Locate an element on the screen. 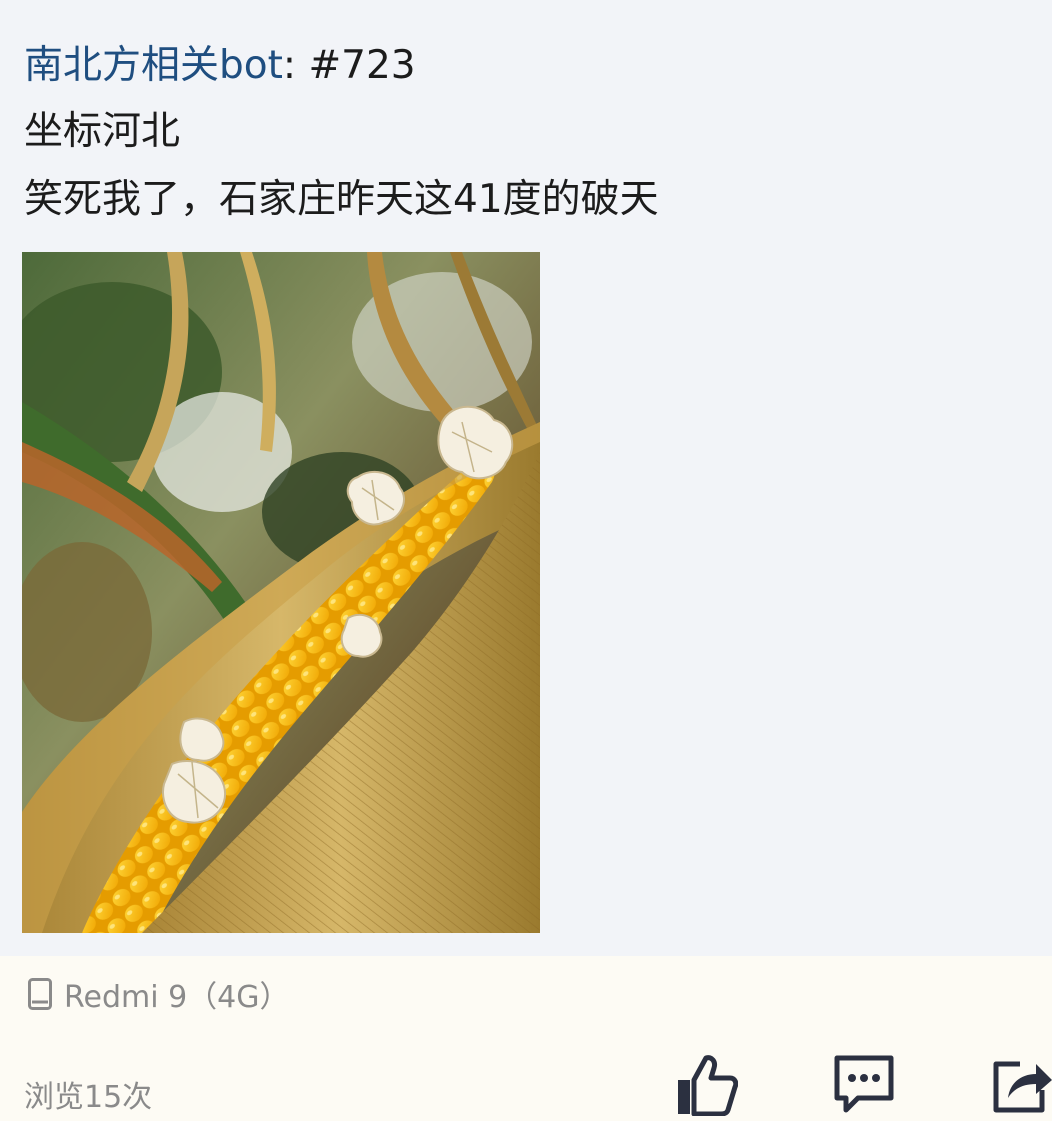  comment-button is located at coordinates (864, 1084).